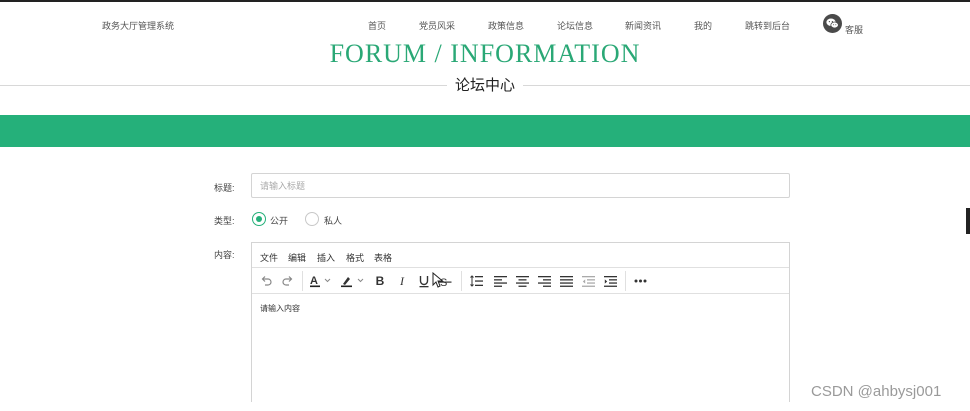 The image size is (970, 411). What do you see at coordinates (544, 281) in the screenshot?
I see `align-right-icon` at bounding box center [544, 281].